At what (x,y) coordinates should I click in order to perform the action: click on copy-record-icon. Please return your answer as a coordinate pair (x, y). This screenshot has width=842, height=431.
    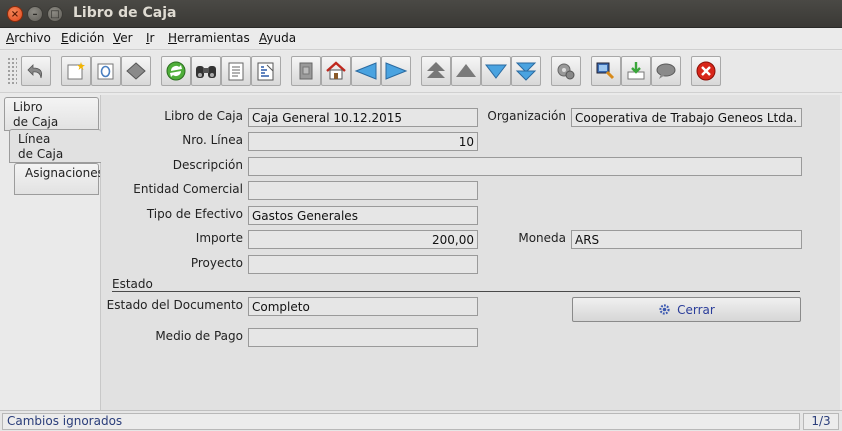
    Looking at the image, I should click on (105, 71).